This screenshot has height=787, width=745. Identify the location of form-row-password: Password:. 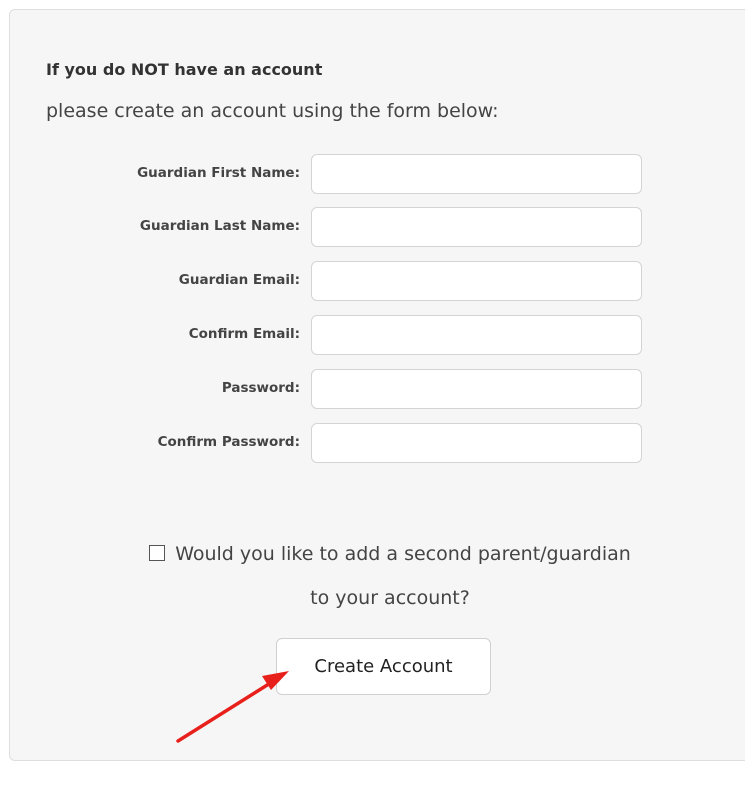
(372, 390).